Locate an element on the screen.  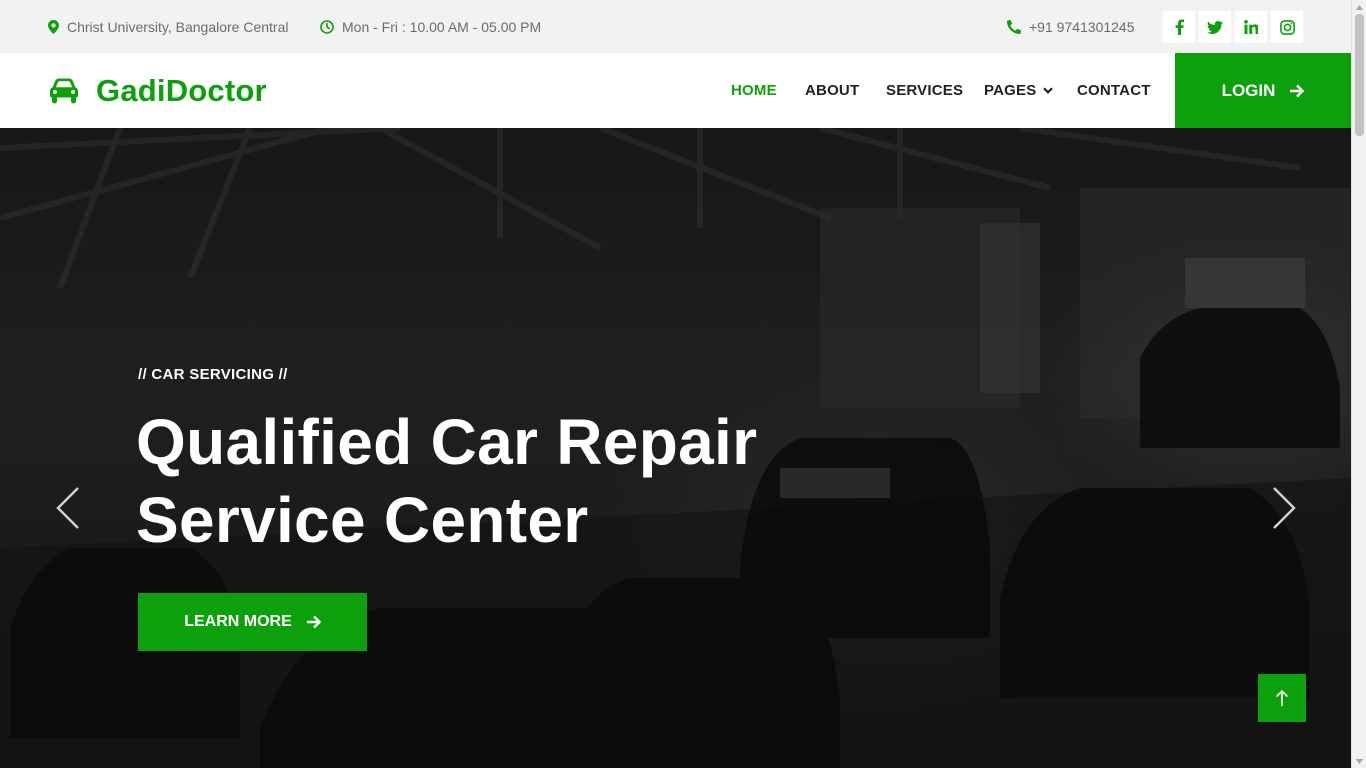
carousel-prev-button is located at coordinates (69, 508).